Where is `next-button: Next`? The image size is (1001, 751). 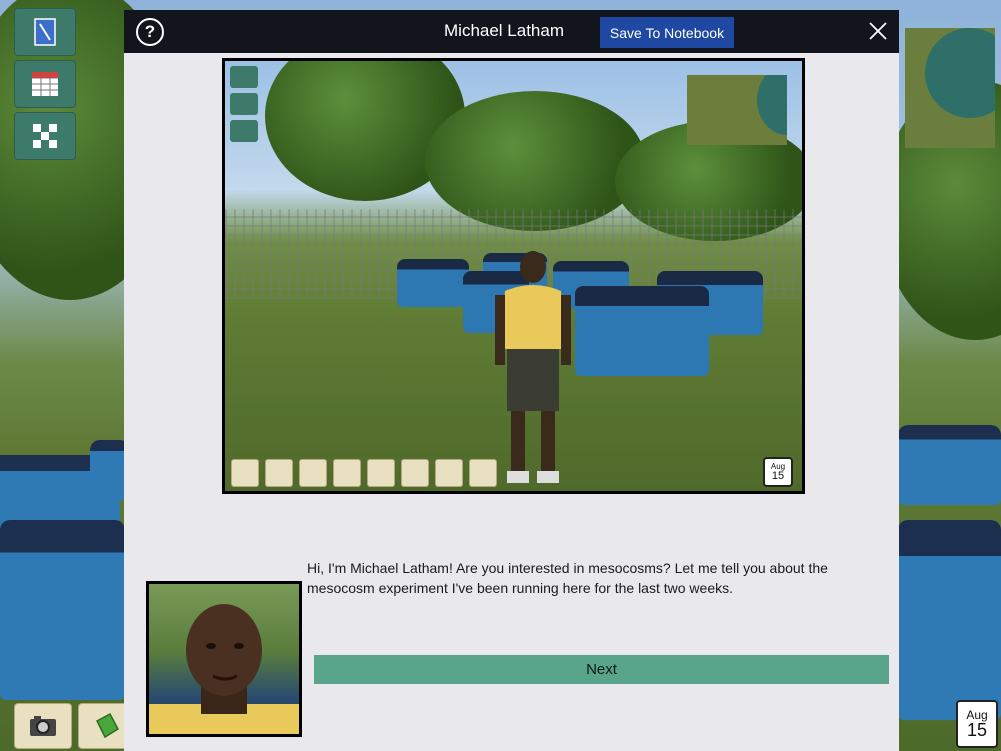
next-button: Next is located at coordinates (601, 669).